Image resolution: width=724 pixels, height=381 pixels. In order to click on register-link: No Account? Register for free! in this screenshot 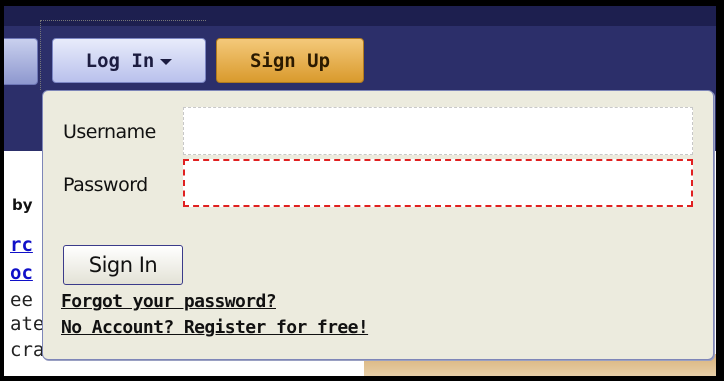, I will do `click(215, 327)`.